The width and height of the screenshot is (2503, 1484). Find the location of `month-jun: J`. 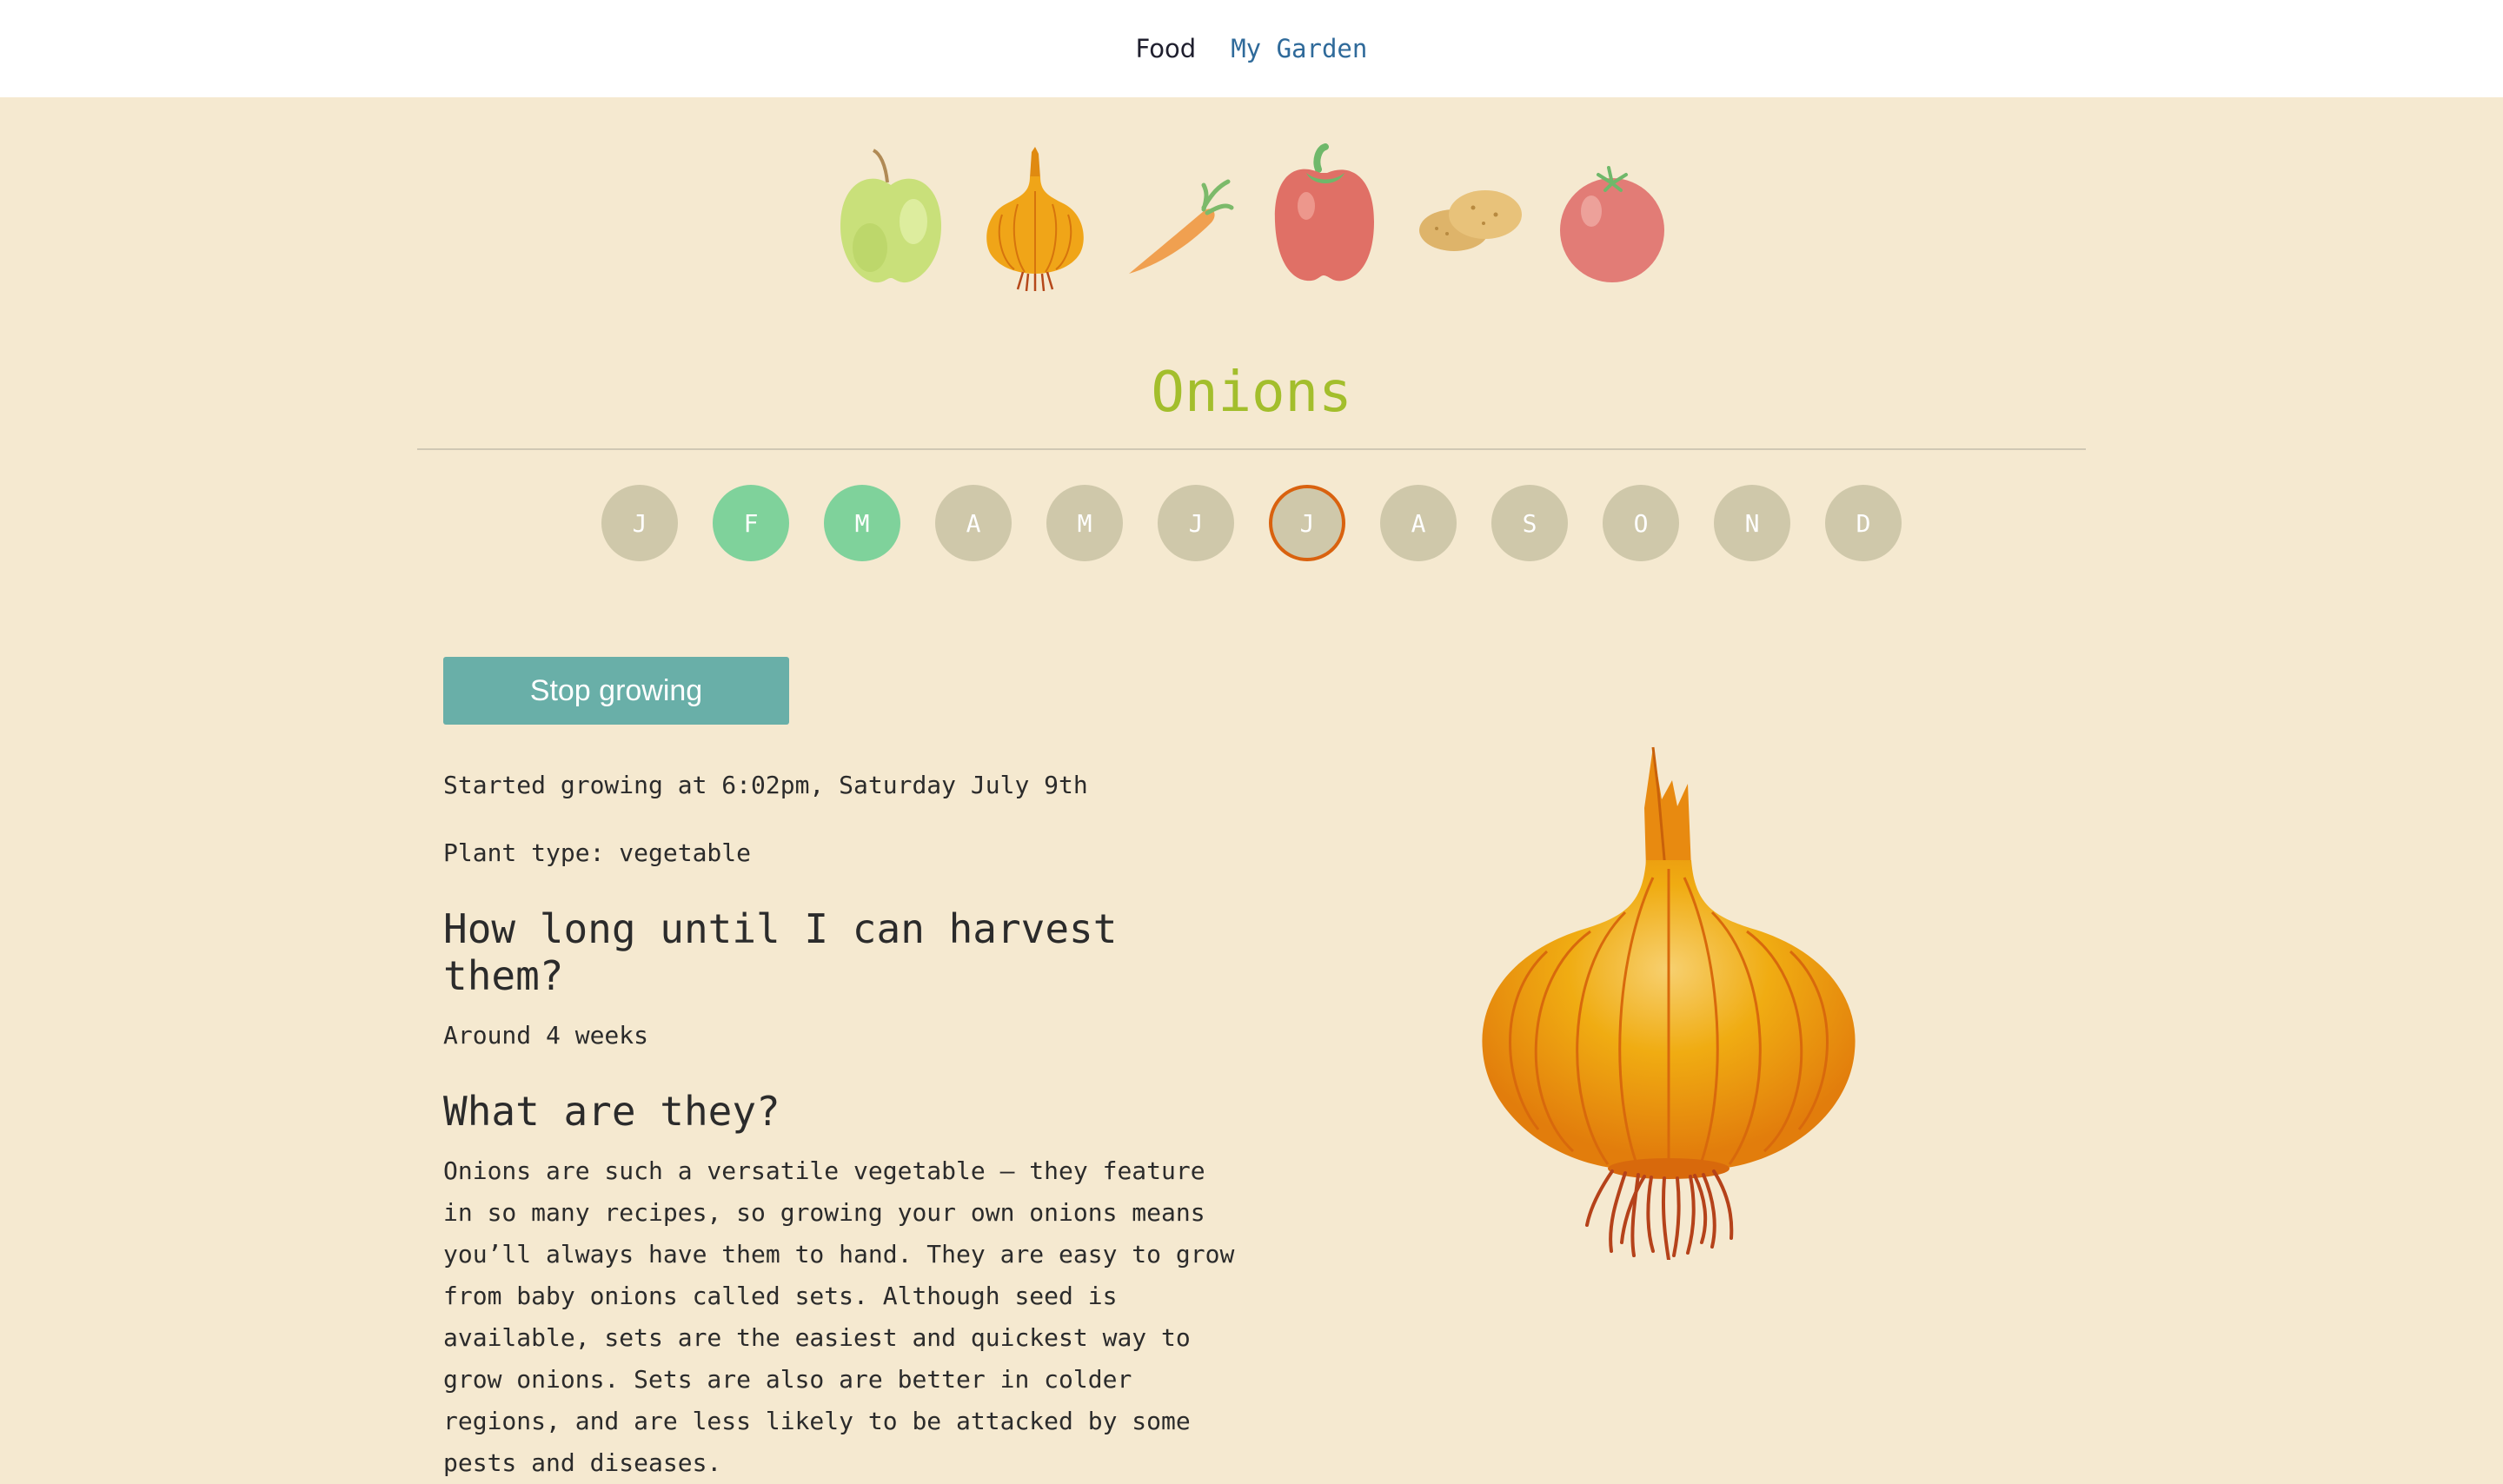

month-jun: J is located at coordinates (1196, 523).